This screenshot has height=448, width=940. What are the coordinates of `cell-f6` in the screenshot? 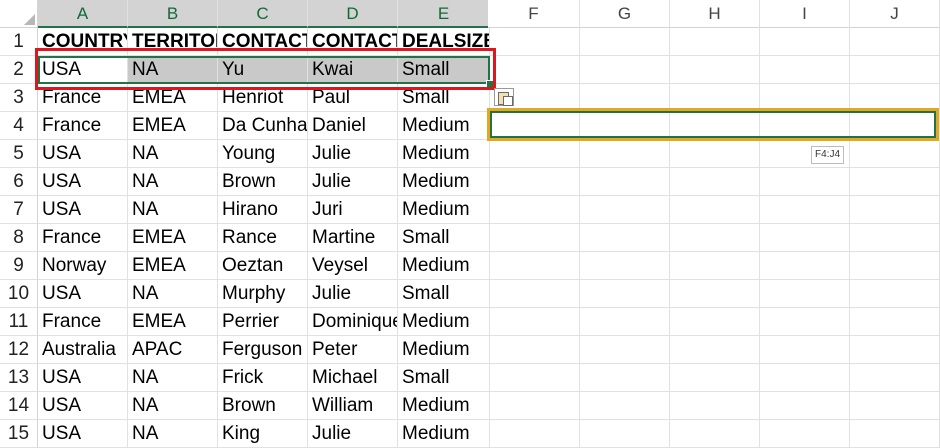 It's located at (534, 182).